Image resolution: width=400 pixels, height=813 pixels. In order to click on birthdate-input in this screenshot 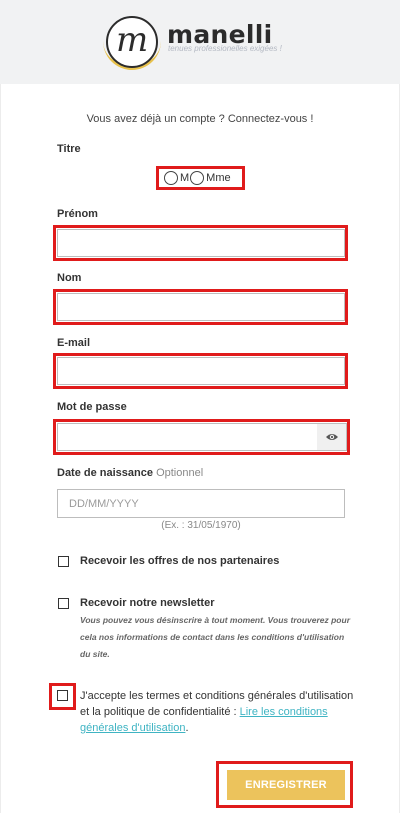, I will do `click(201, 503)`.